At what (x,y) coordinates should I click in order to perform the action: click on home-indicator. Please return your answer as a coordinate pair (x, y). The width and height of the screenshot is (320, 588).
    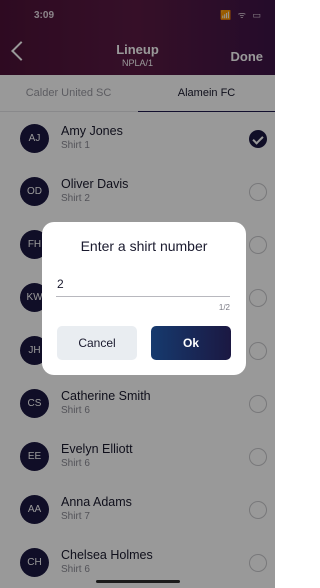
    Looking at the image, I should click on (138, 581).